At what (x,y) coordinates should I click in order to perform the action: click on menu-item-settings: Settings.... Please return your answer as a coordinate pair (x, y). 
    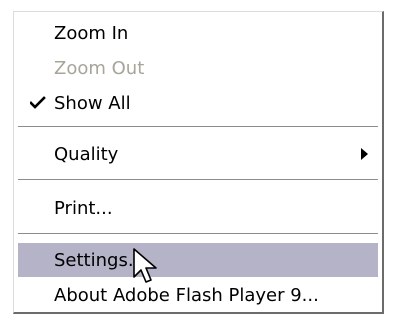
    Looking at the image, I should click on (198, 260).